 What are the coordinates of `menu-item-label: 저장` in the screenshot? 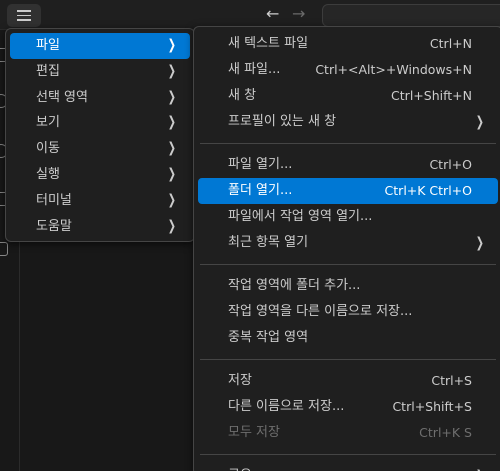 It's located at (240, 380).